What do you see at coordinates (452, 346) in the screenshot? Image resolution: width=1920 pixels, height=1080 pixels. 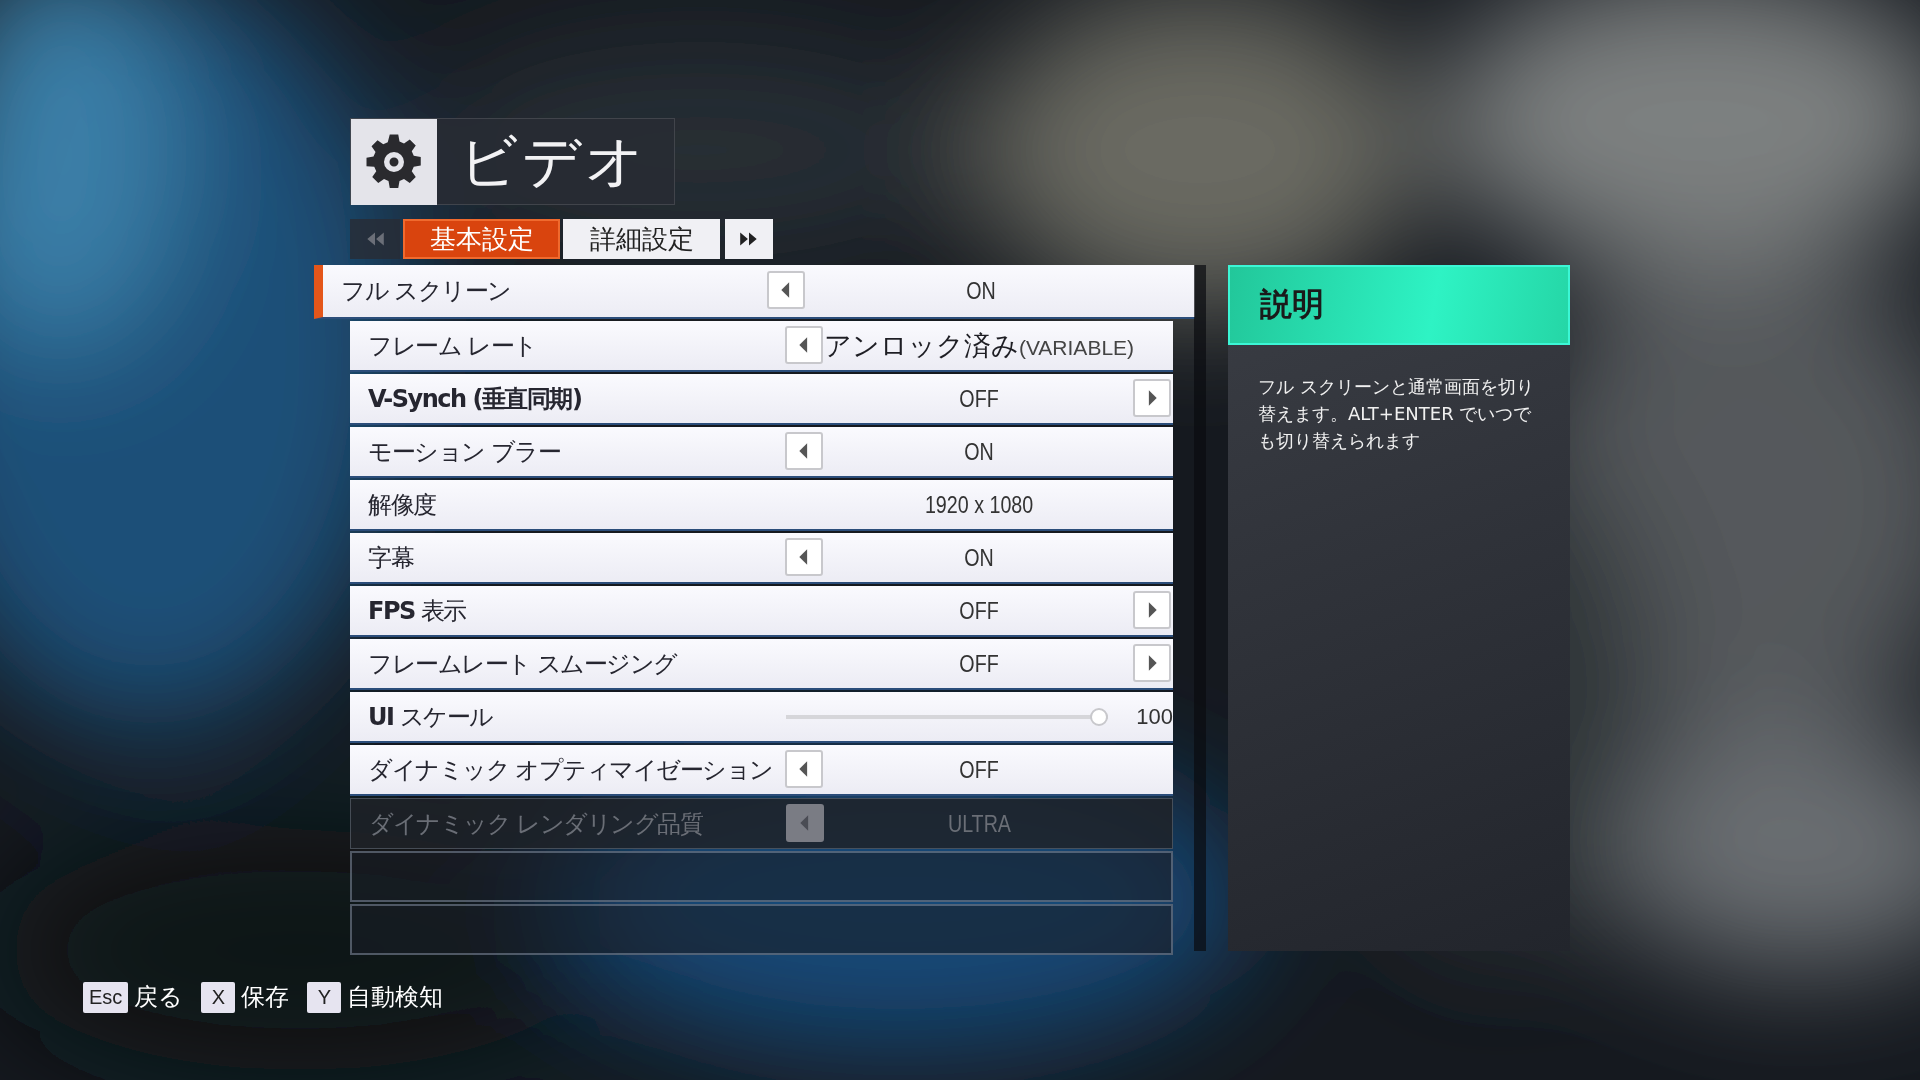 I see `setting-label: フレーム レート` at bounding box center [452, 346].